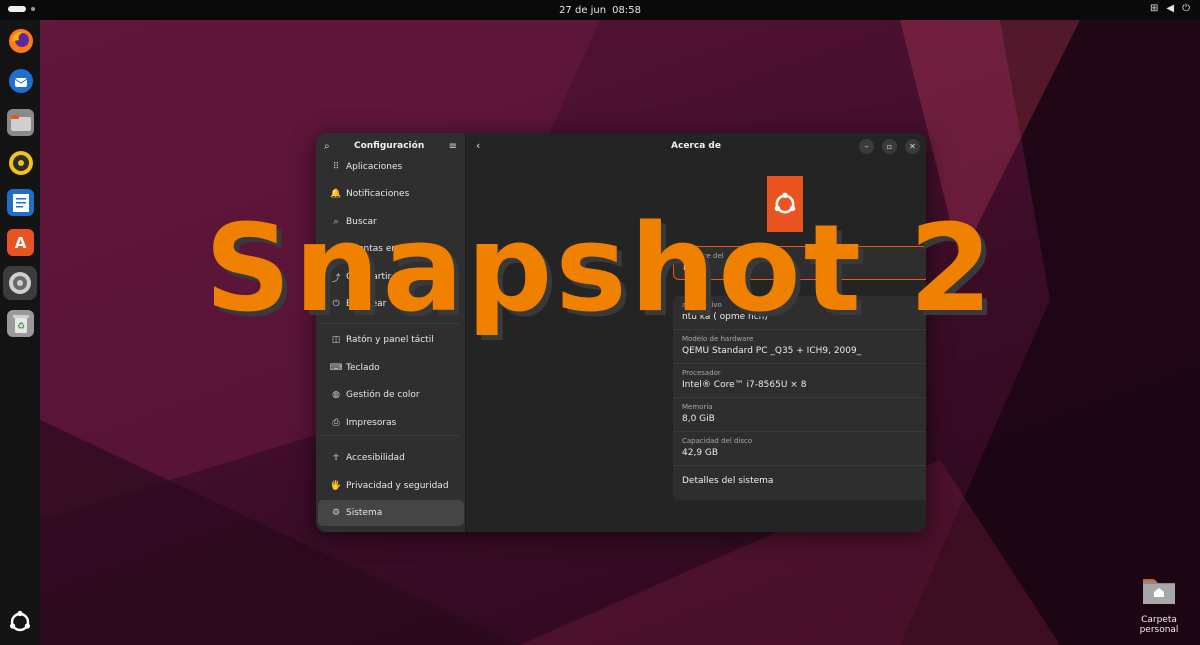  I want to click on sidebar-item-label: Sistema, so click(364, 513).